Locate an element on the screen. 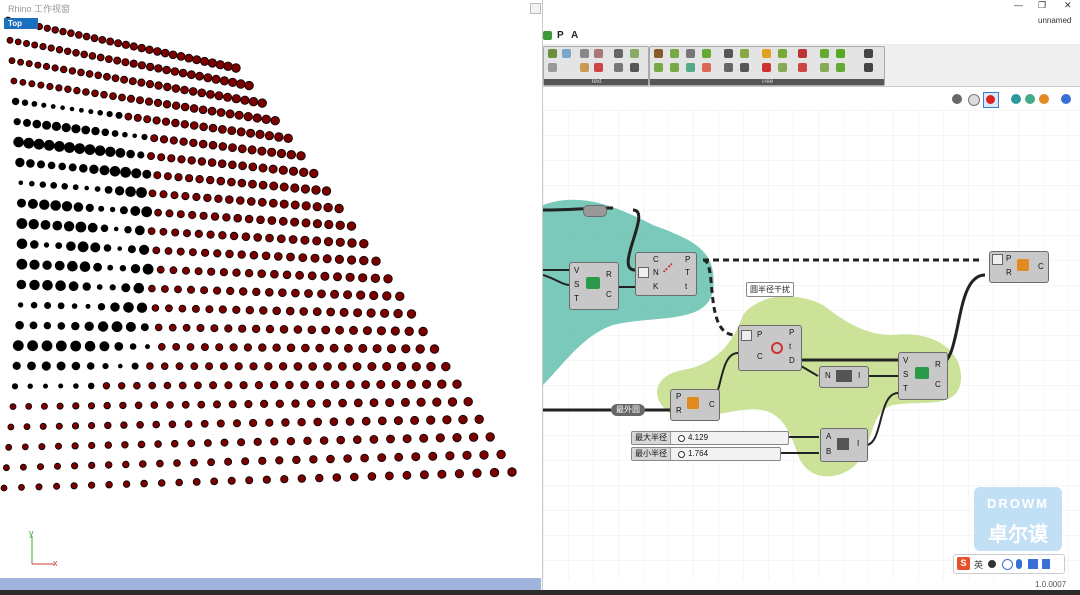 This screenshot has width=1080, height=595. slider-max-radius: 最大半径 4.129 is located at coordinates (710, 438).